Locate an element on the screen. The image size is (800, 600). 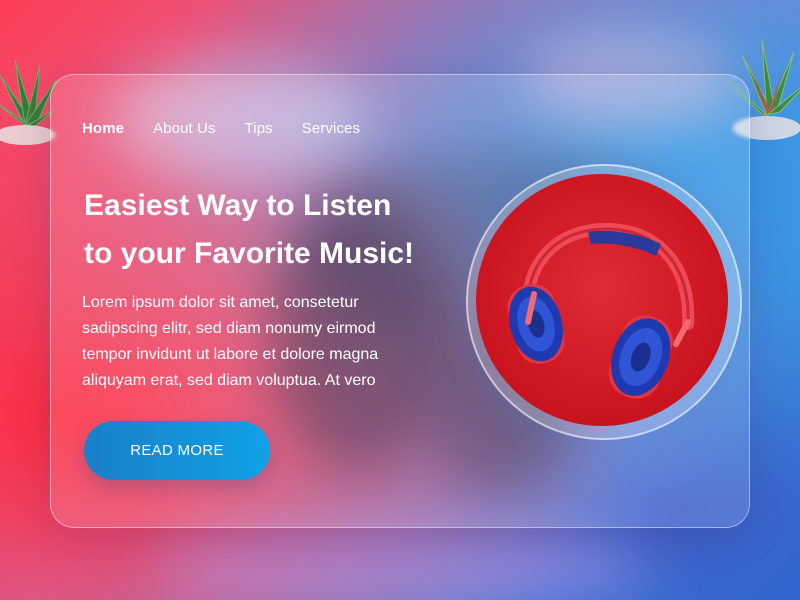
nav-item-services: Services is located at coordinates (331, 129).